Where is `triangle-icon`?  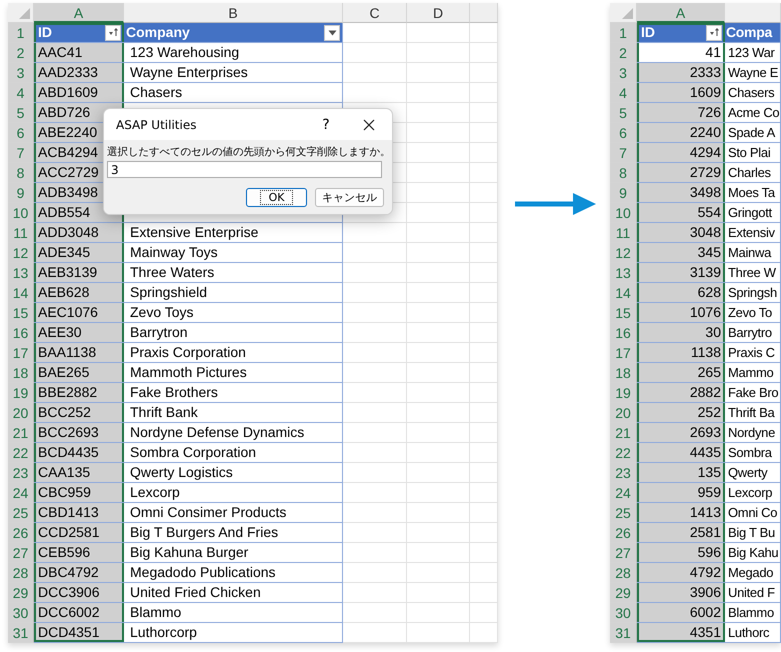 triangle-icon is located at coordinates (24, 13).